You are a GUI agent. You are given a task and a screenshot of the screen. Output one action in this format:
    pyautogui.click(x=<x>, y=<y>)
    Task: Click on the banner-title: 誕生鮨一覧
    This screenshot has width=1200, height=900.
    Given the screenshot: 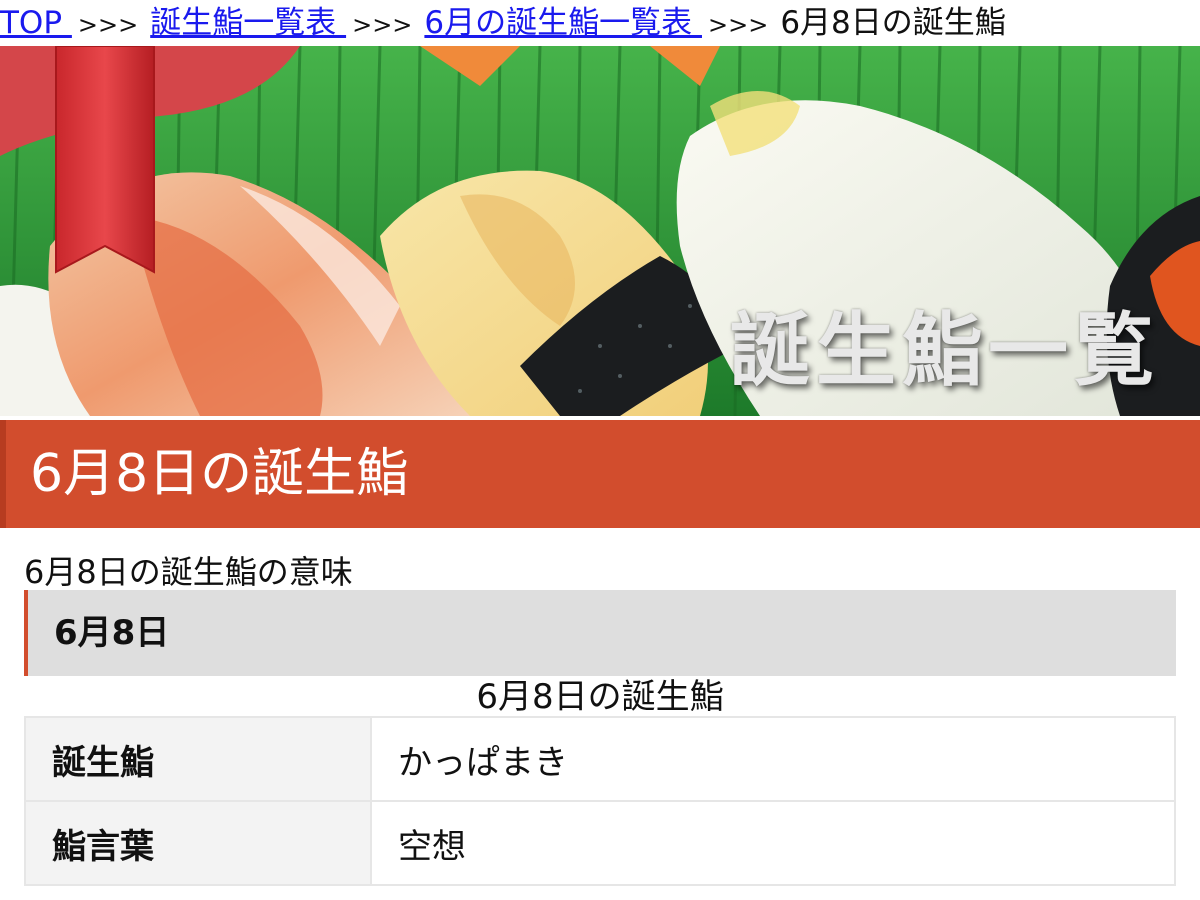 What is the action you would take?
    pyautogui.click(x=945, y=350)
    